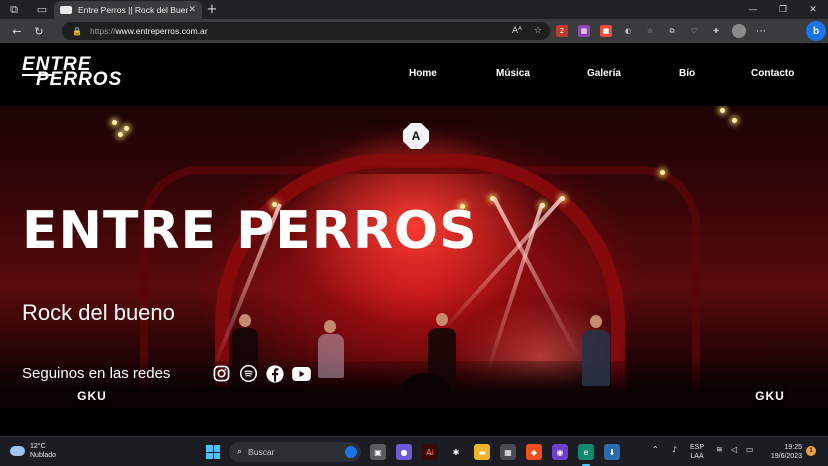 The width and height of the screenshot is (828, 466). I want to click on clock-time: 19:25, so click(793, 447).